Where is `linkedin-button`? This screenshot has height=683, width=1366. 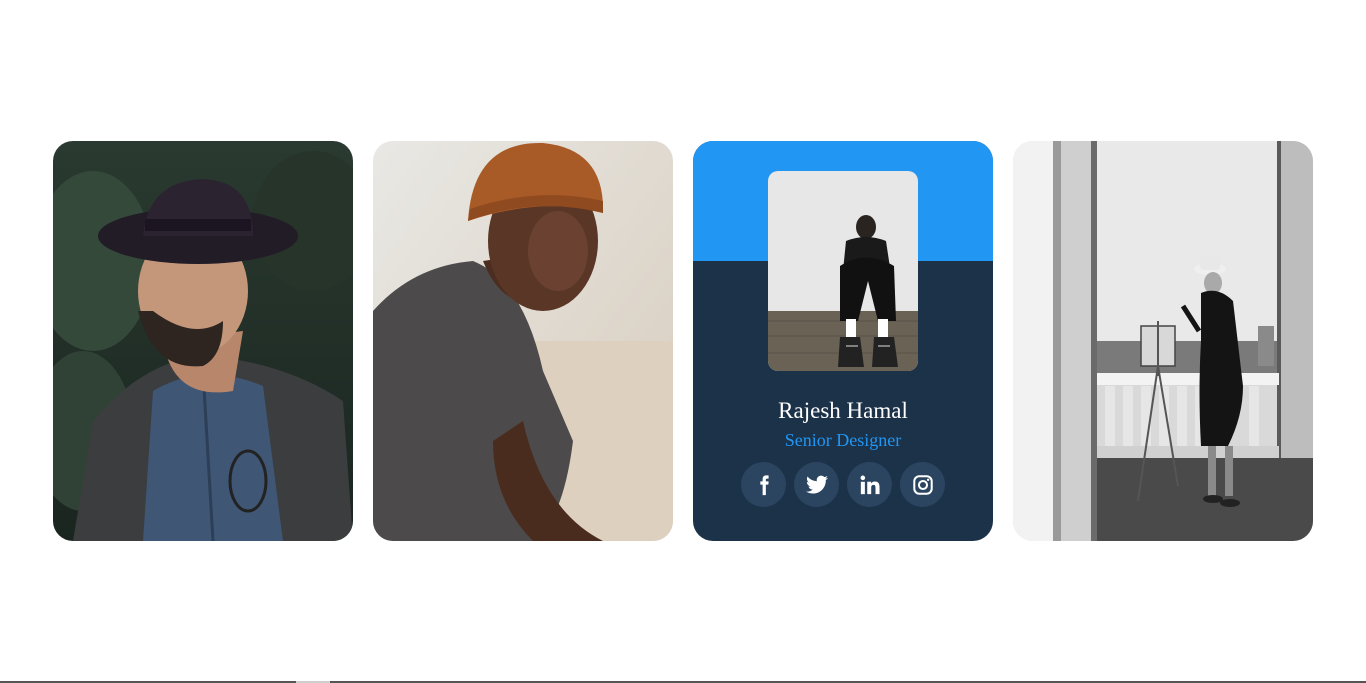 linkedin-button is located at coordinates (869, 484).